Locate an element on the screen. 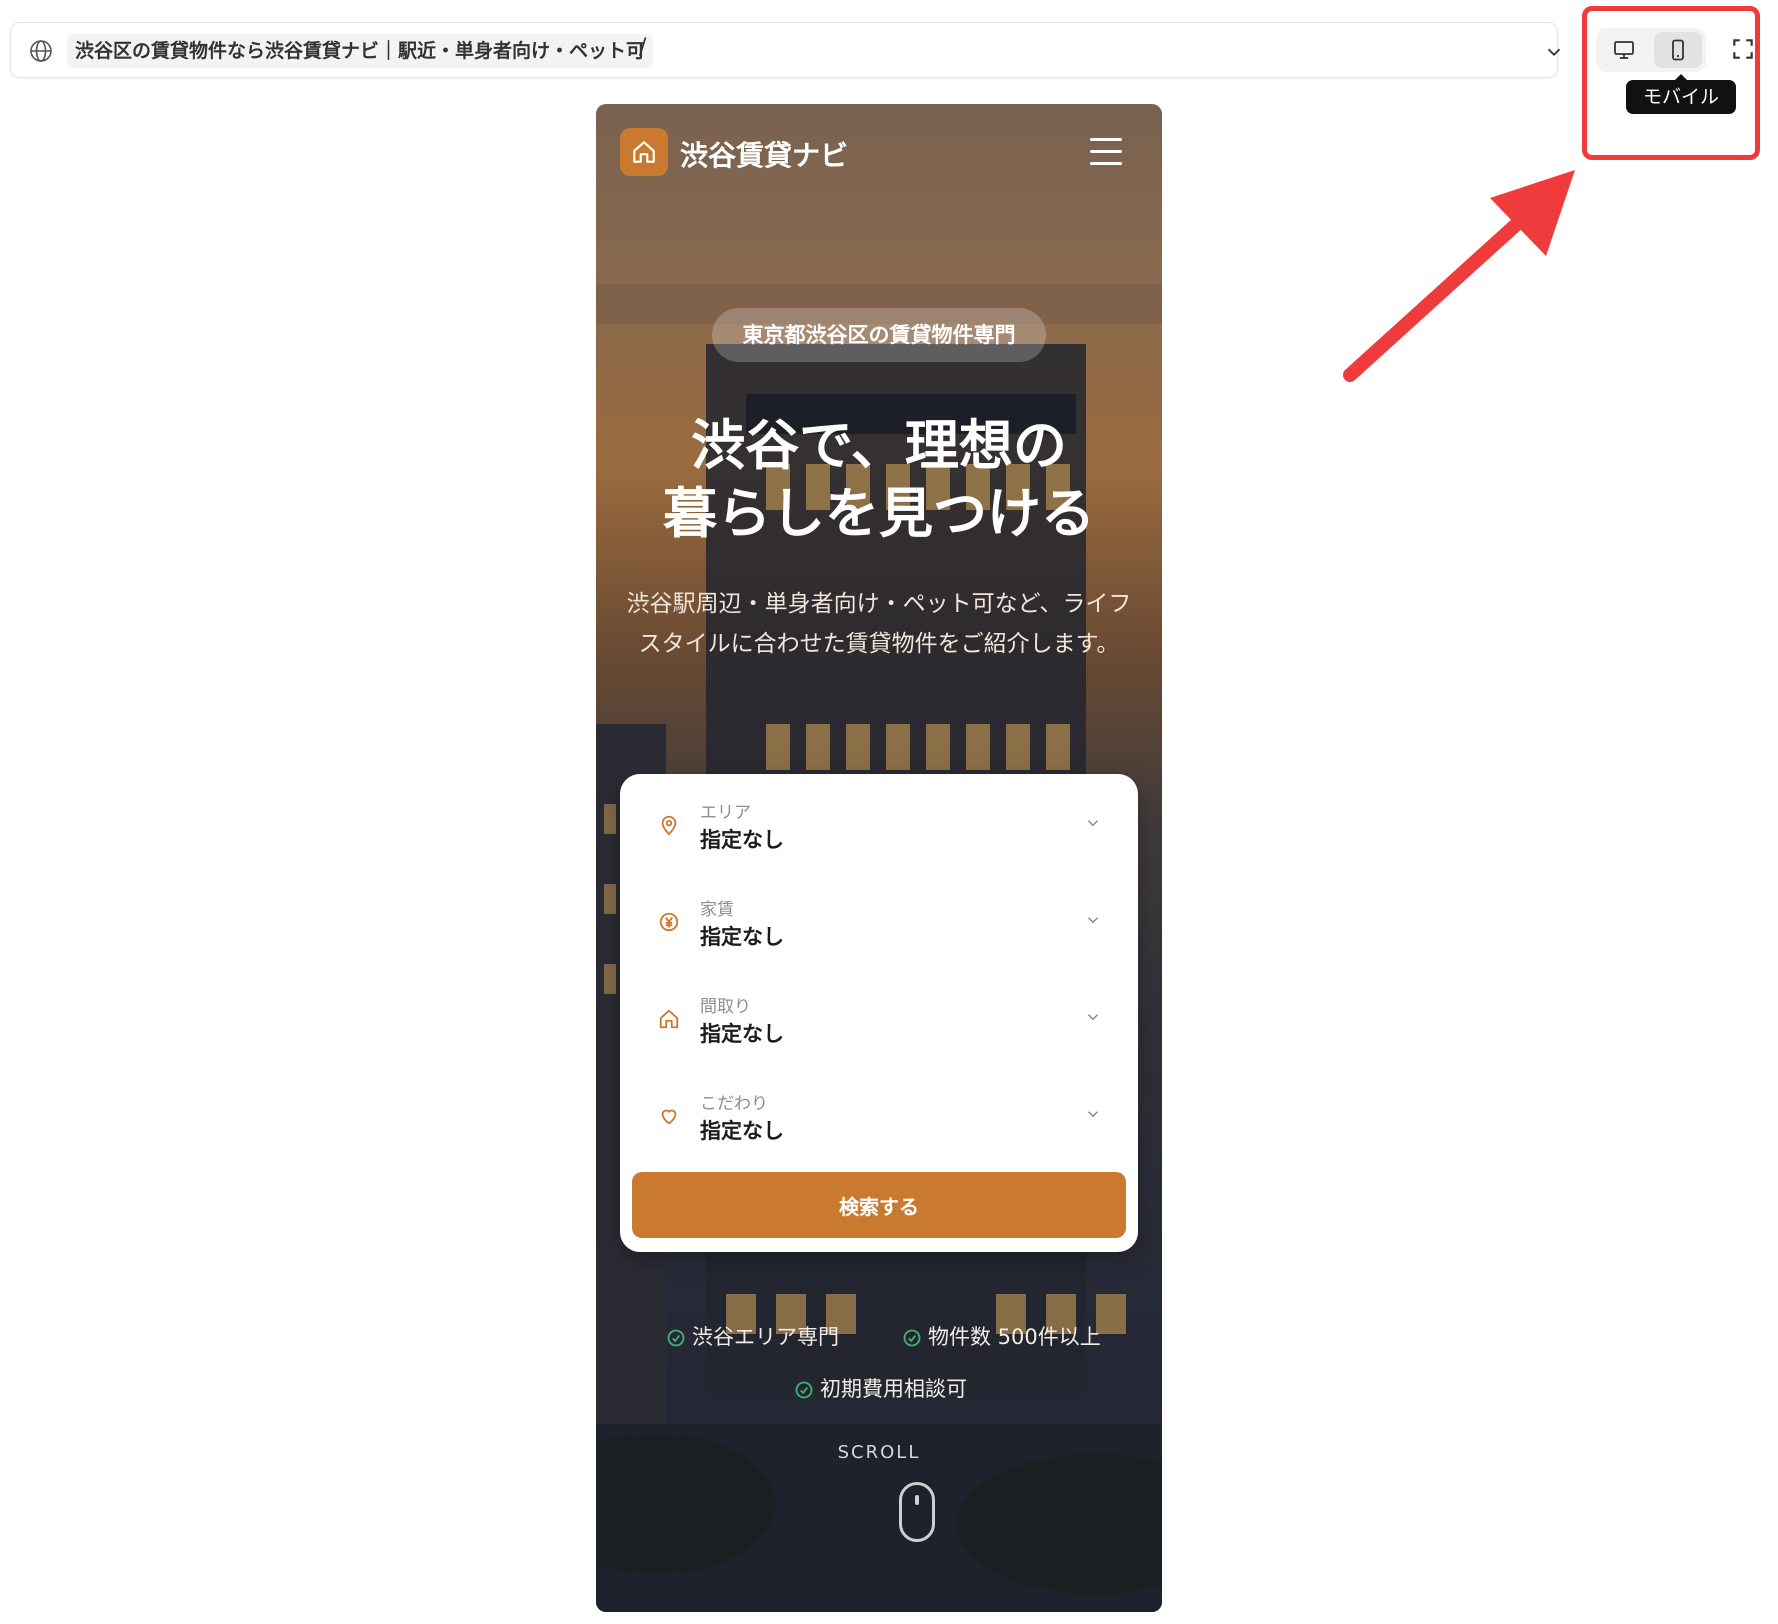 The image size is (1778, 1624). hero-title: 渋谷で、理想の 暮らしを見つける is located at coordinates (879, 480).